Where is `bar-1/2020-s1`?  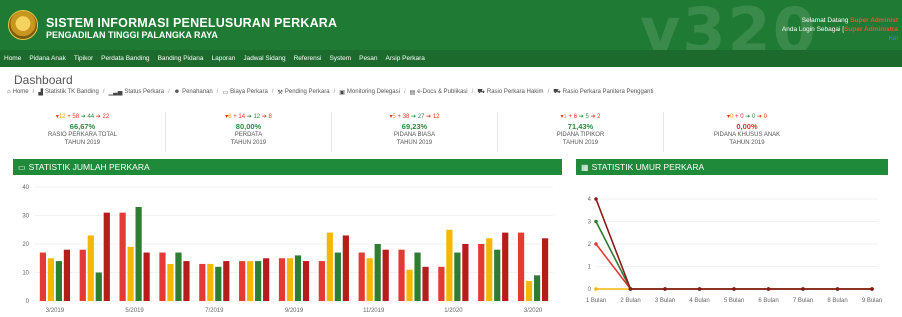
bar-1/2020-s1 is located at coordinates (441, 283).